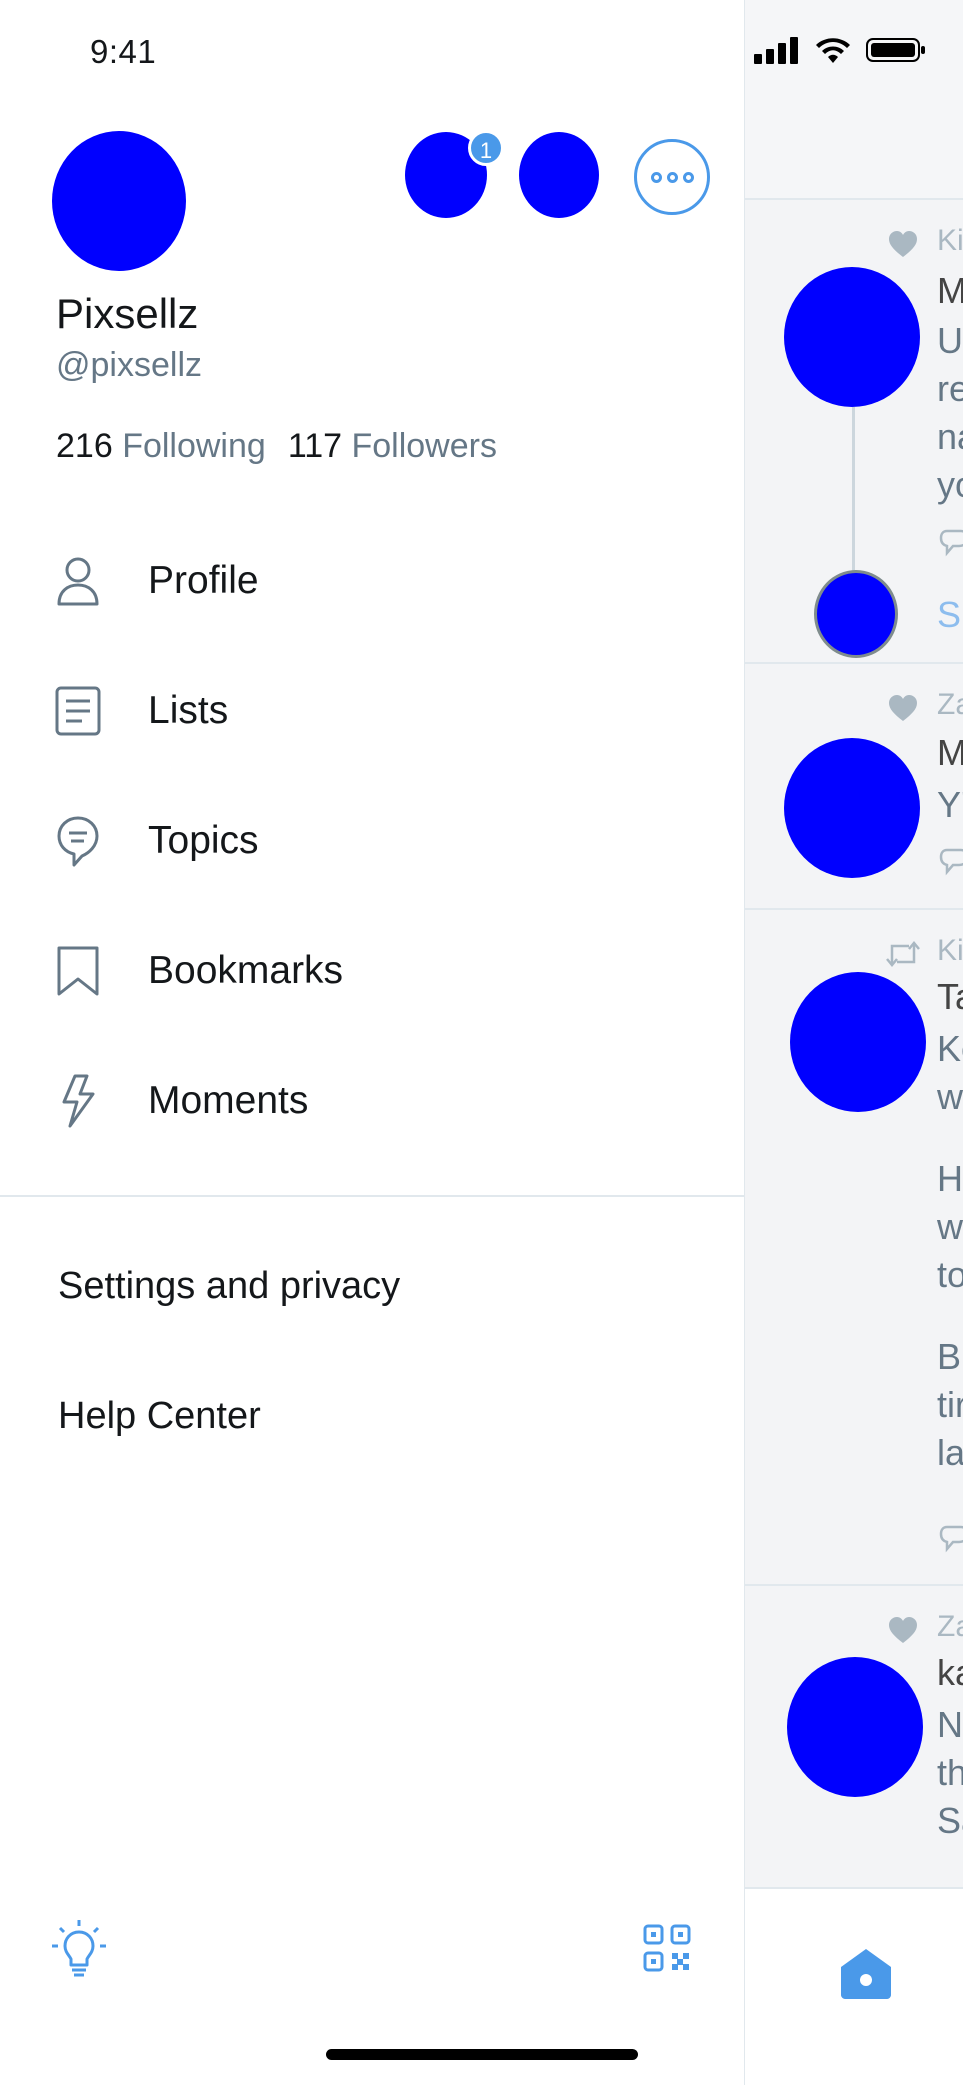 The height and width of the screenshot is (2085, 963). Describe the element at coordinates (246, 970) in the screenshot. I see `menu-label-bookmarks: Bookmarks` at that location.